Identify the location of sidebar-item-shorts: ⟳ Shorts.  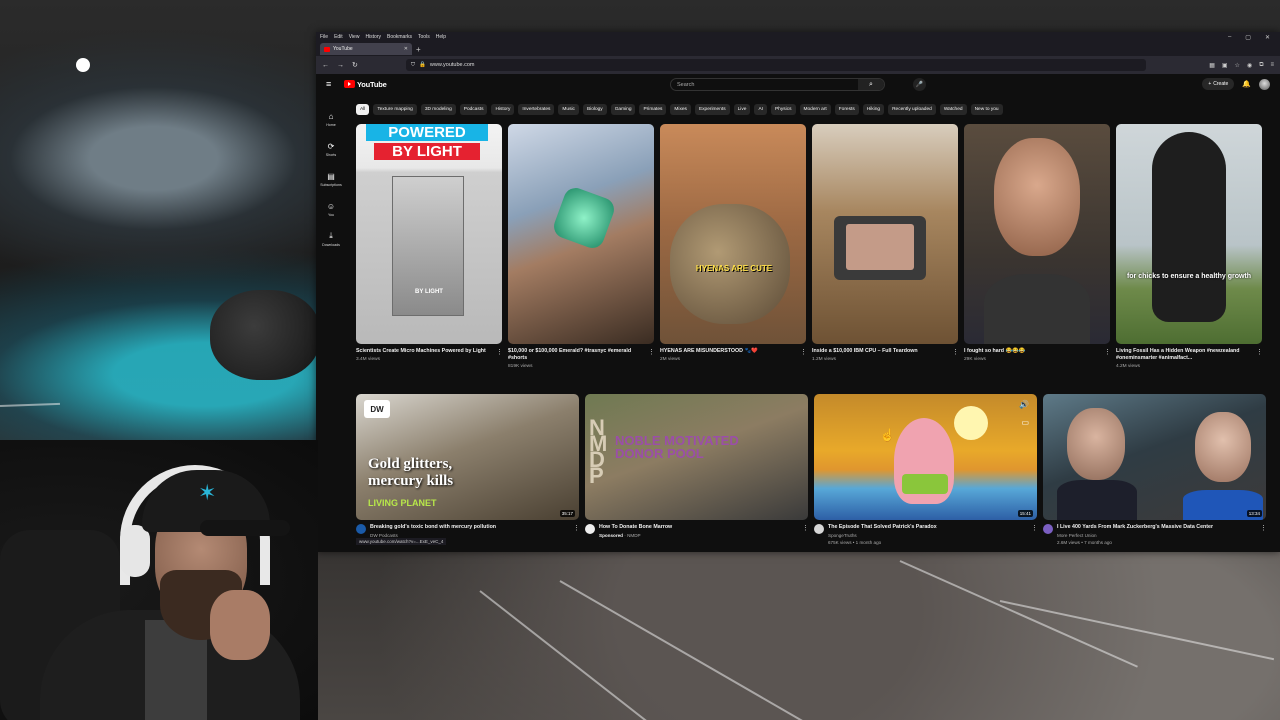
(331, 149).